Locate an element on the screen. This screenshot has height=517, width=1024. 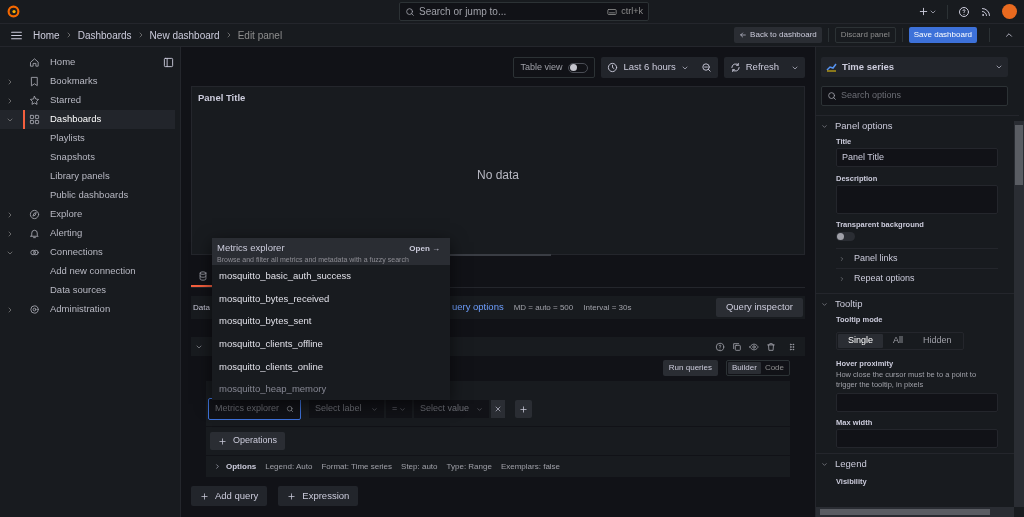
star-icon is located at coordinates (34, 100).